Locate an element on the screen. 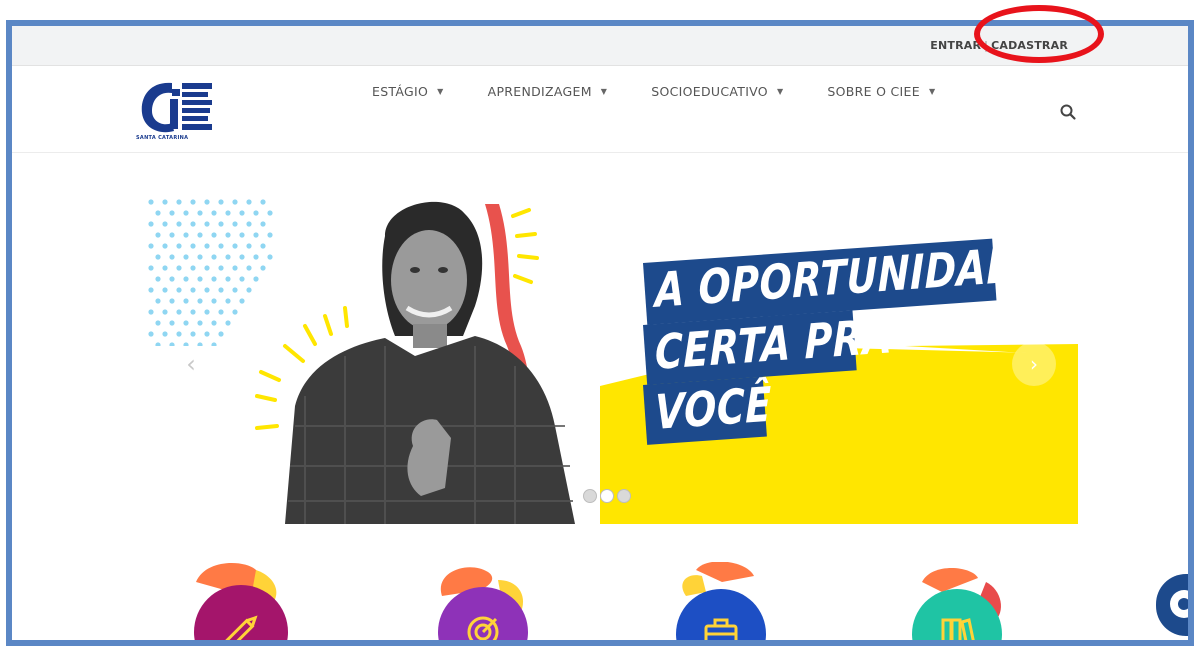  chevron-left-icon: ‹ is located at coordinates (191, 364).